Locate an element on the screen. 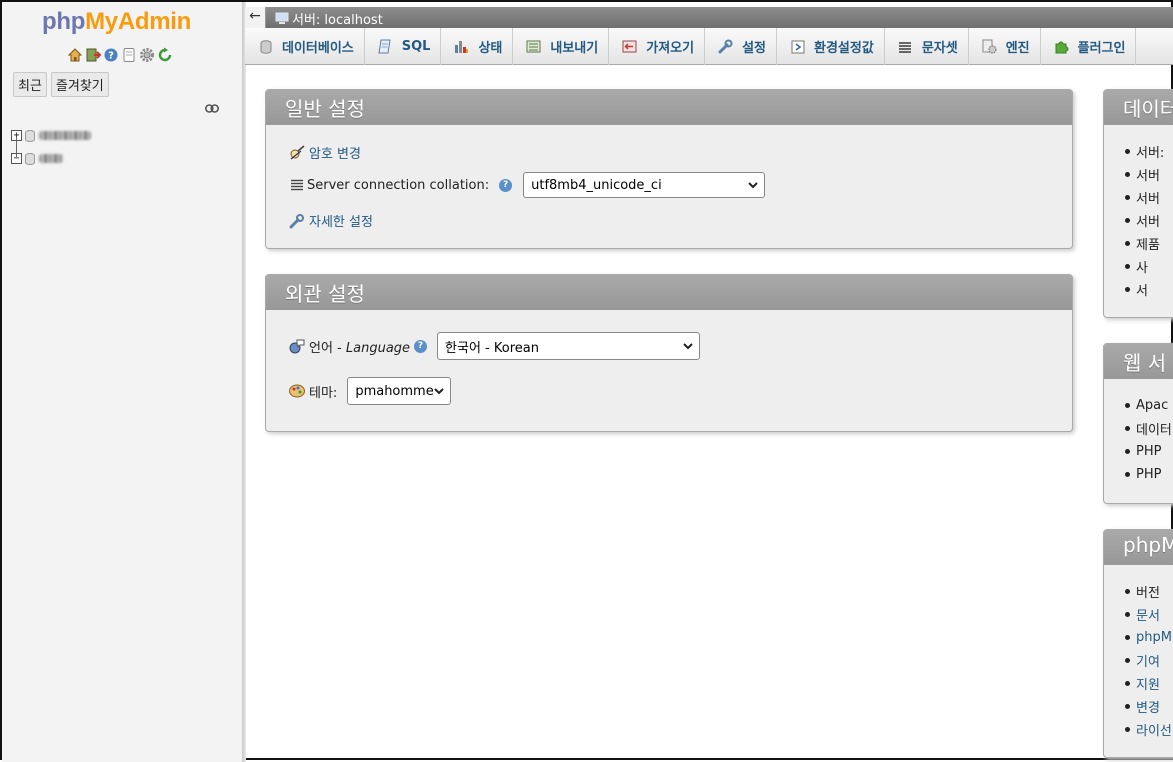  engine-icon is located at coordinates (989, 46).